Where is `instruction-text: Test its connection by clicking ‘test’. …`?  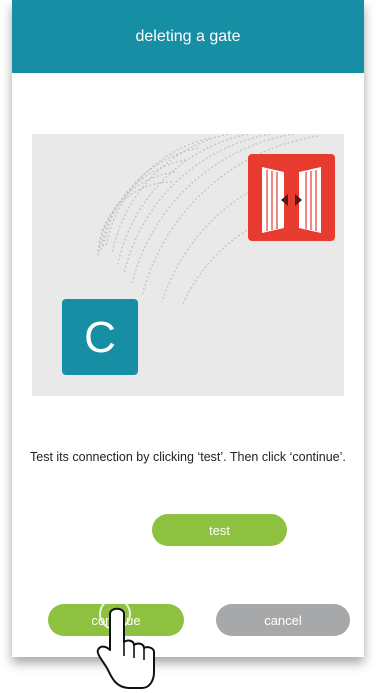
instruction-text: Test its connection by clicking ‘test’. … is located at coordinates (188, 457).